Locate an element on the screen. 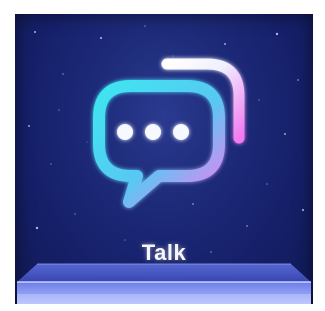  icon-pedestal is located at coordinates (164, 283).